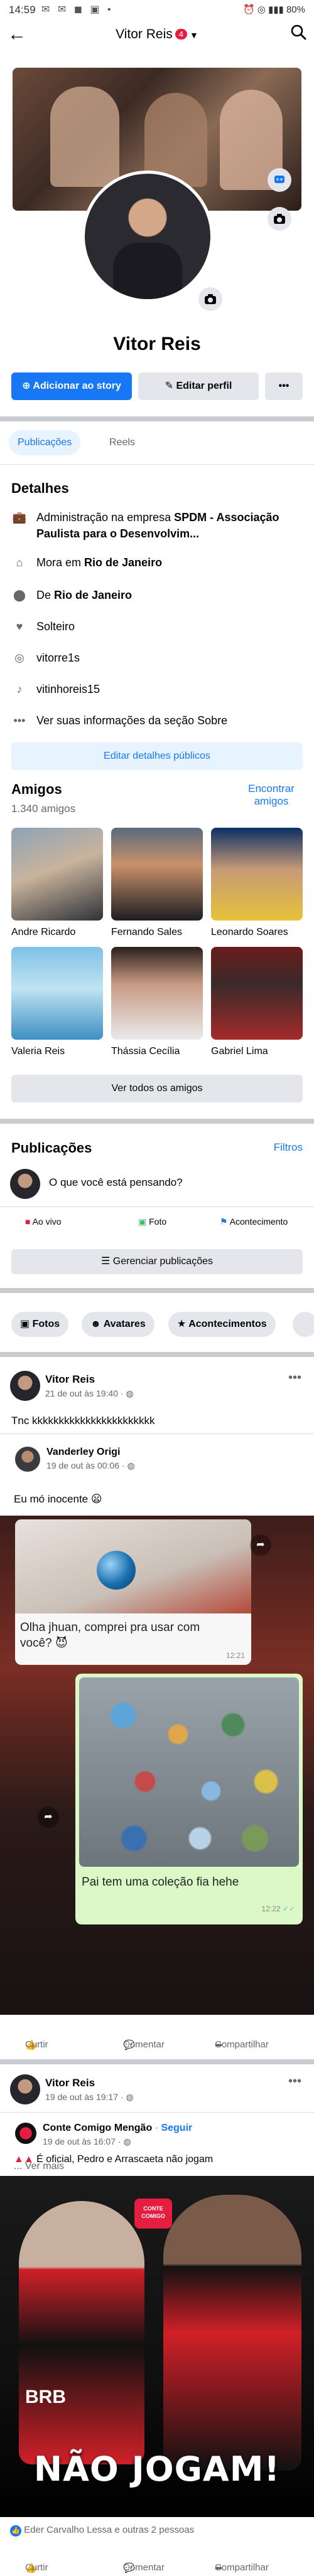 The height and width of the screenshot is (2576, 314). What do you see at coordinates (118, 1324) in the screenshot?
I see `chip-avatars: ☻ Avatares` at bounding box center [118, 1324].